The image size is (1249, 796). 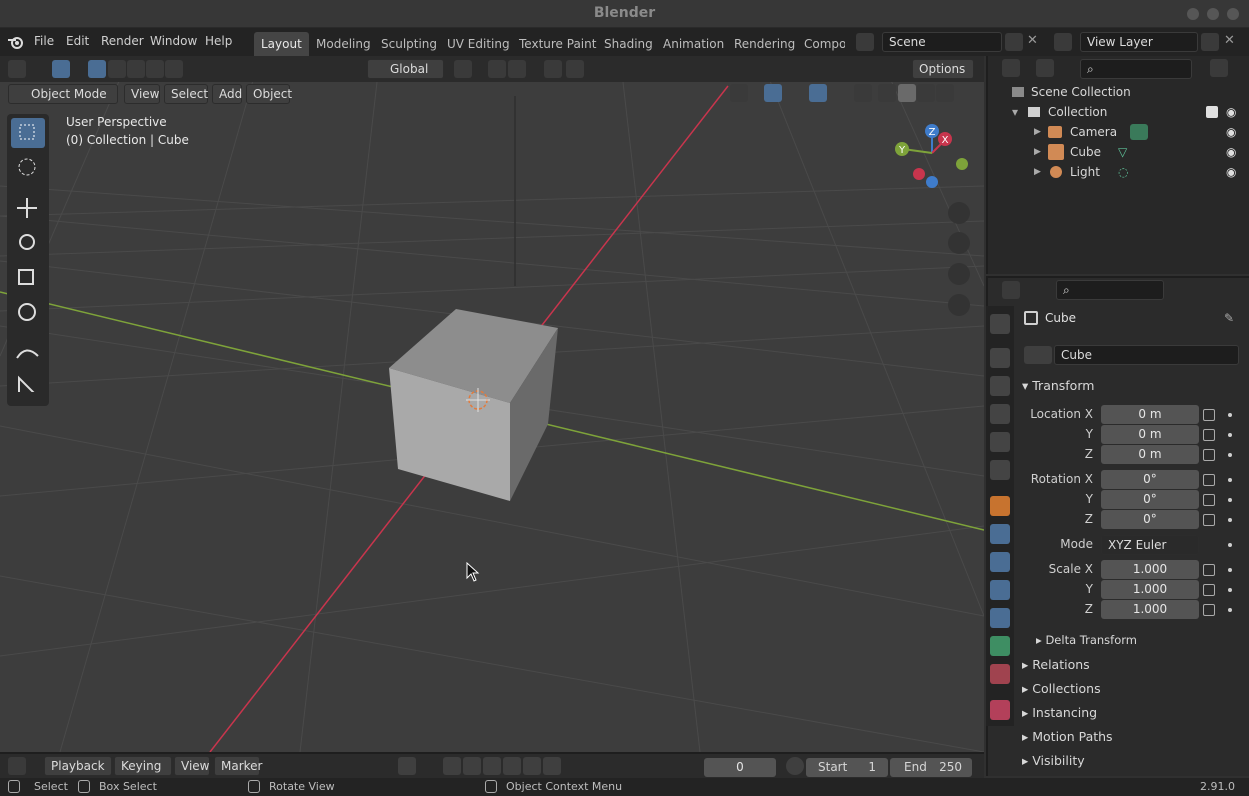 What do you see at coordinates (517, 69) in the screenshot?
I see `snap-target-icon` at bounding box center [517, 69].